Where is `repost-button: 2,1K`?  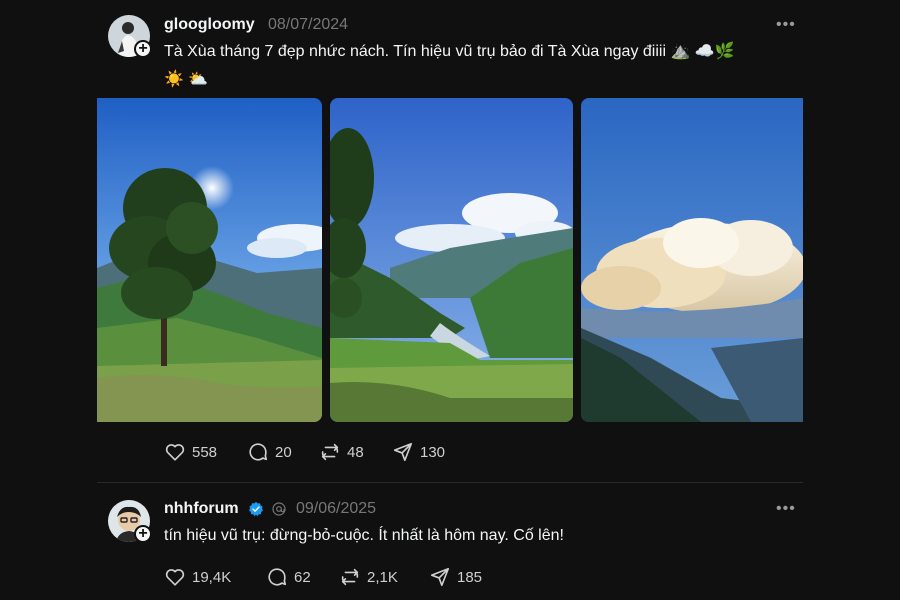
repost-button: 2,1K is located at coordinates (368, 577).